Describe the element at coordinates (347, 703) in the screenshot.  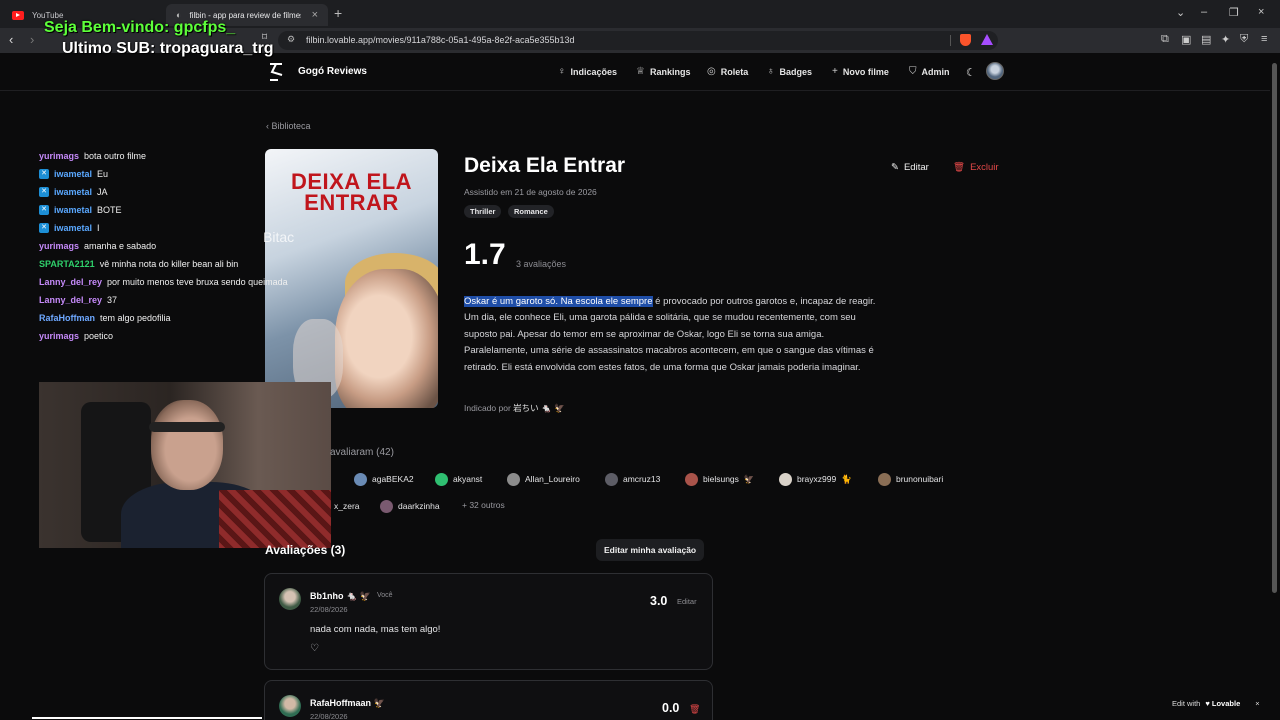
I see `review-username: RafaHoffmaan 🦅` at that location.